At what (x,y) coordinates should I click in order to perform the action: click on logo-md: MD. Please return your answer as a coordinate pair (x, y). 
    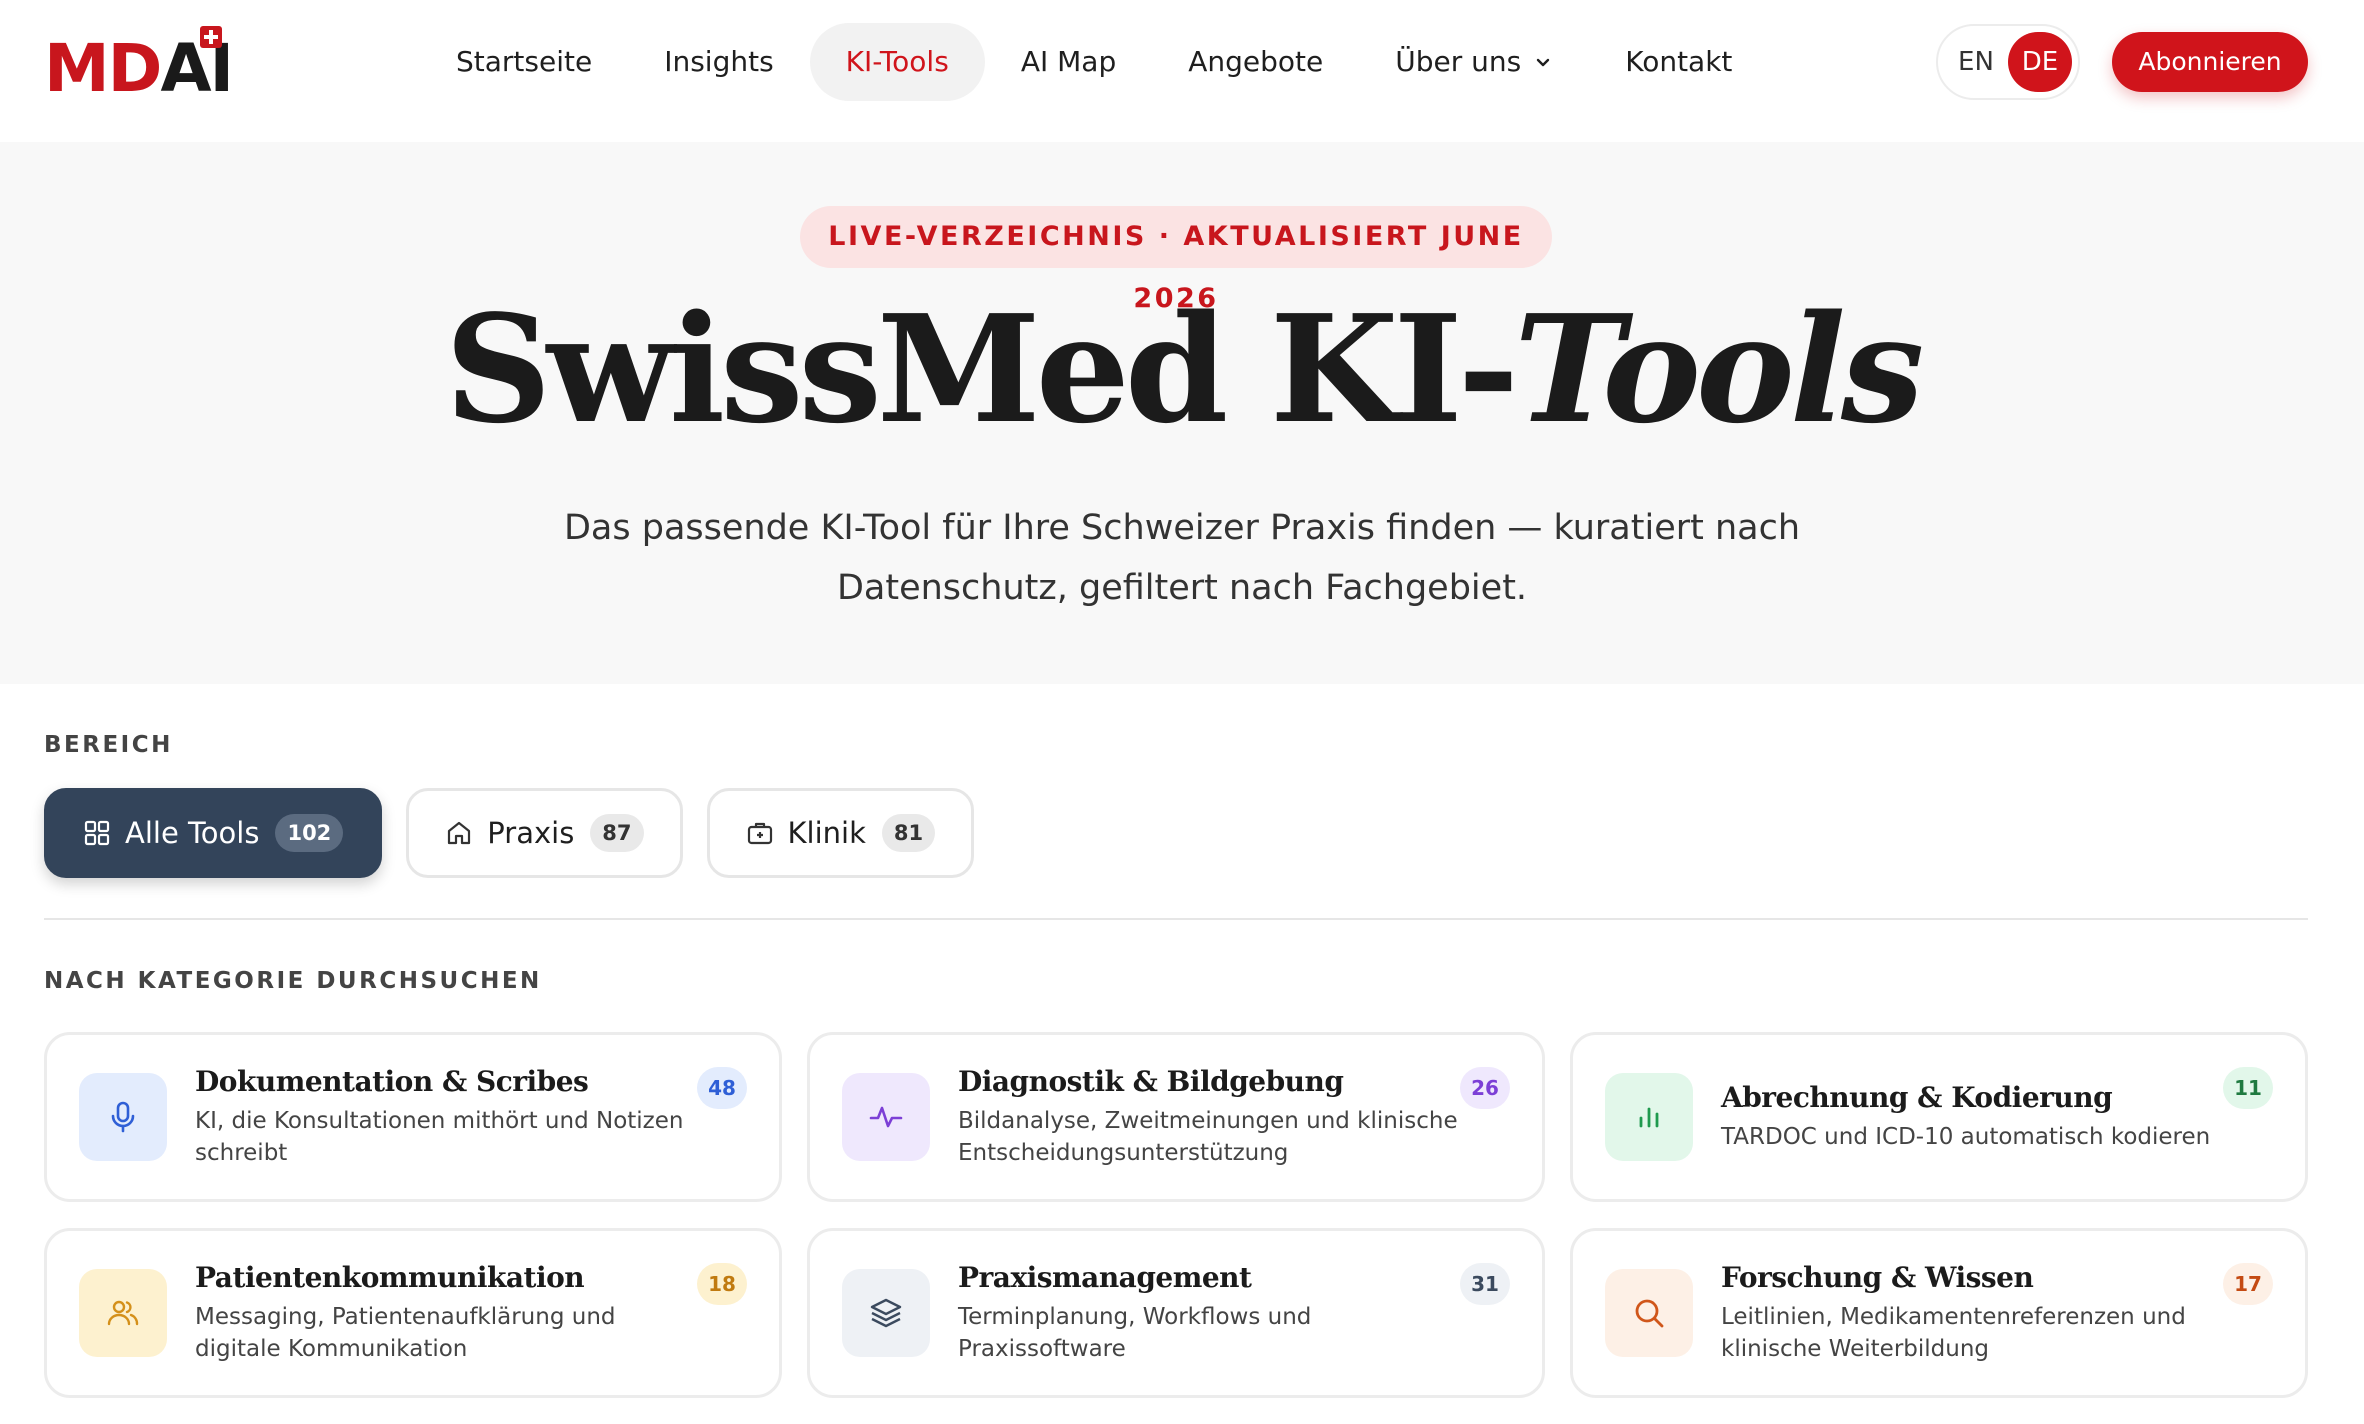
    Looking at the image, I should click on (103, 68).